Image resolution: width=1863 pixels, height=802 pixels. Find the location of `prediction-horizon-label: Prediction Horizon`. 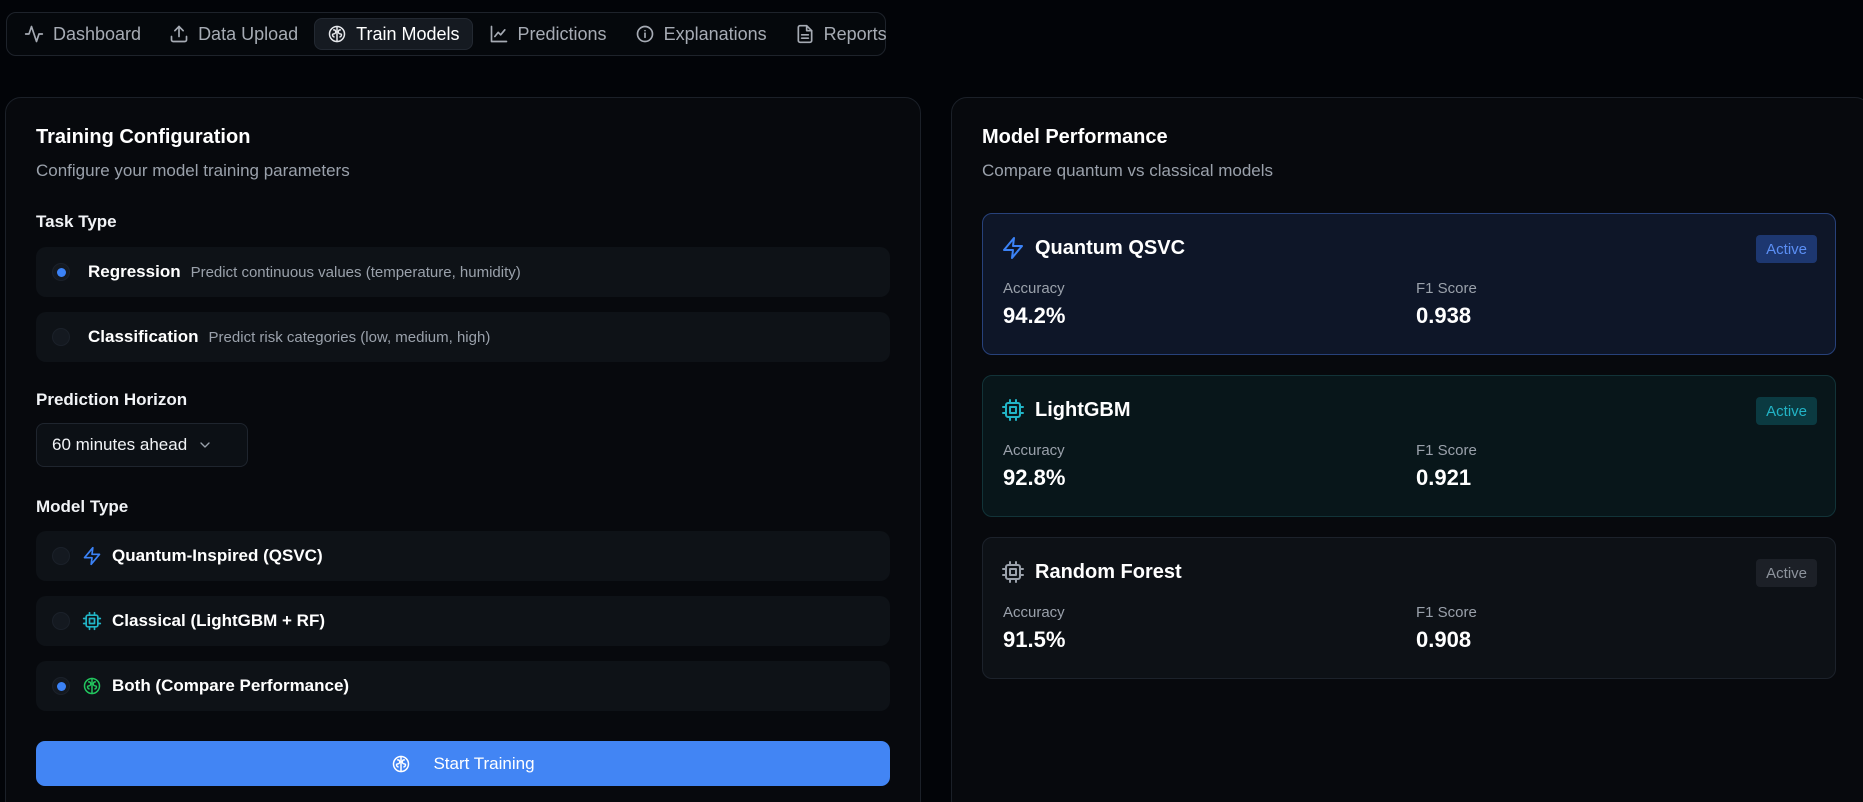

prediction-horizon-label: Prediction Horizon is located at coordinates (112, 399).